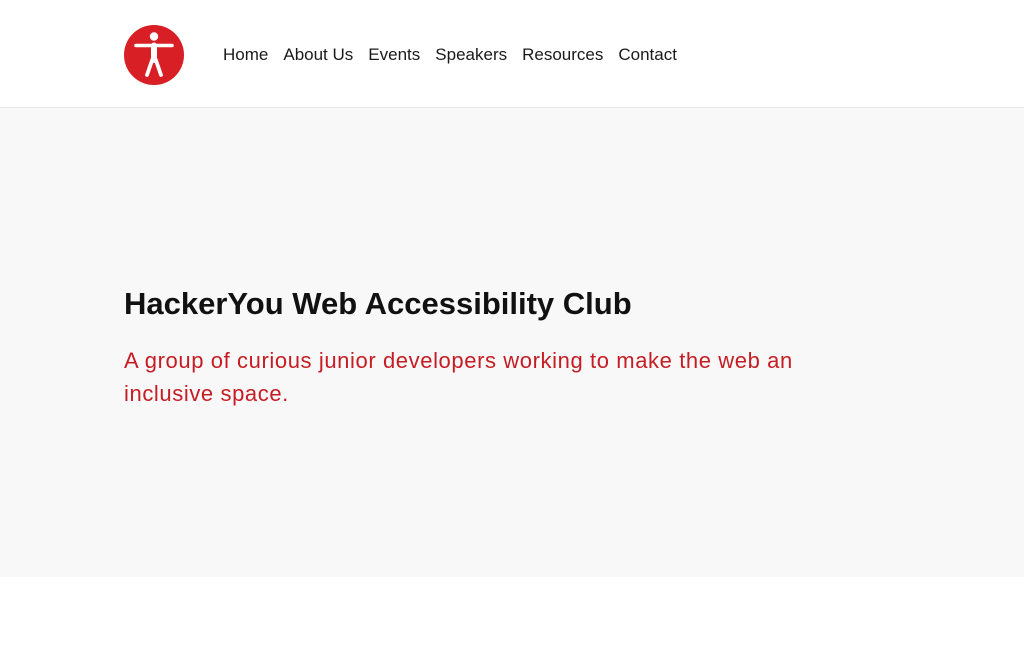  I want to click on nav-link-events: Events, so click(394, 55).